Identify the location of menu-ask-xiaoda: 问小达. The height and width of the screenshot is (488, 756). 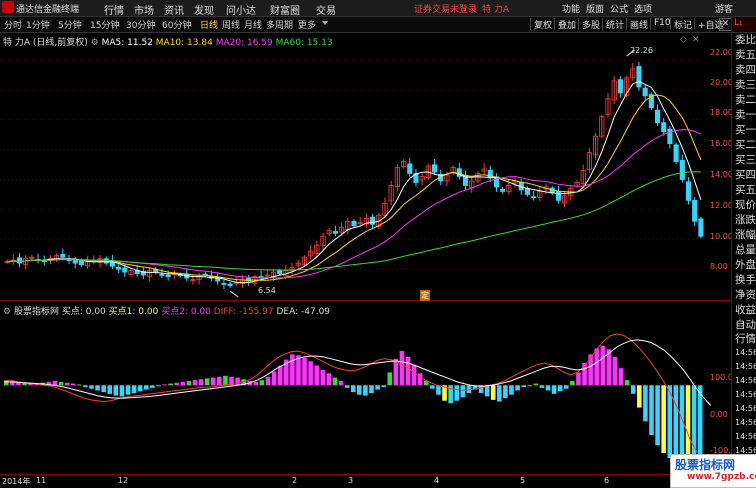
(241, 9).